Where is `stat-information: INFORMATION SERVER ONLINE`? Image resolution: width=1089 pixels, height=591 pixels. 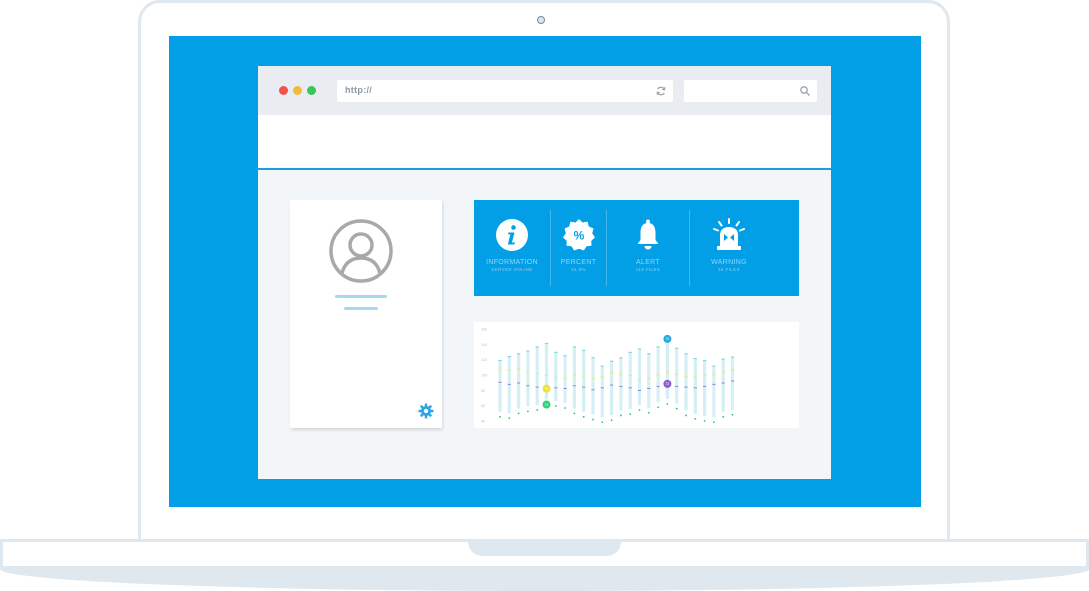 stat-information: INFORMATION SERVER ONLINE is located at coordinates (512, 248).